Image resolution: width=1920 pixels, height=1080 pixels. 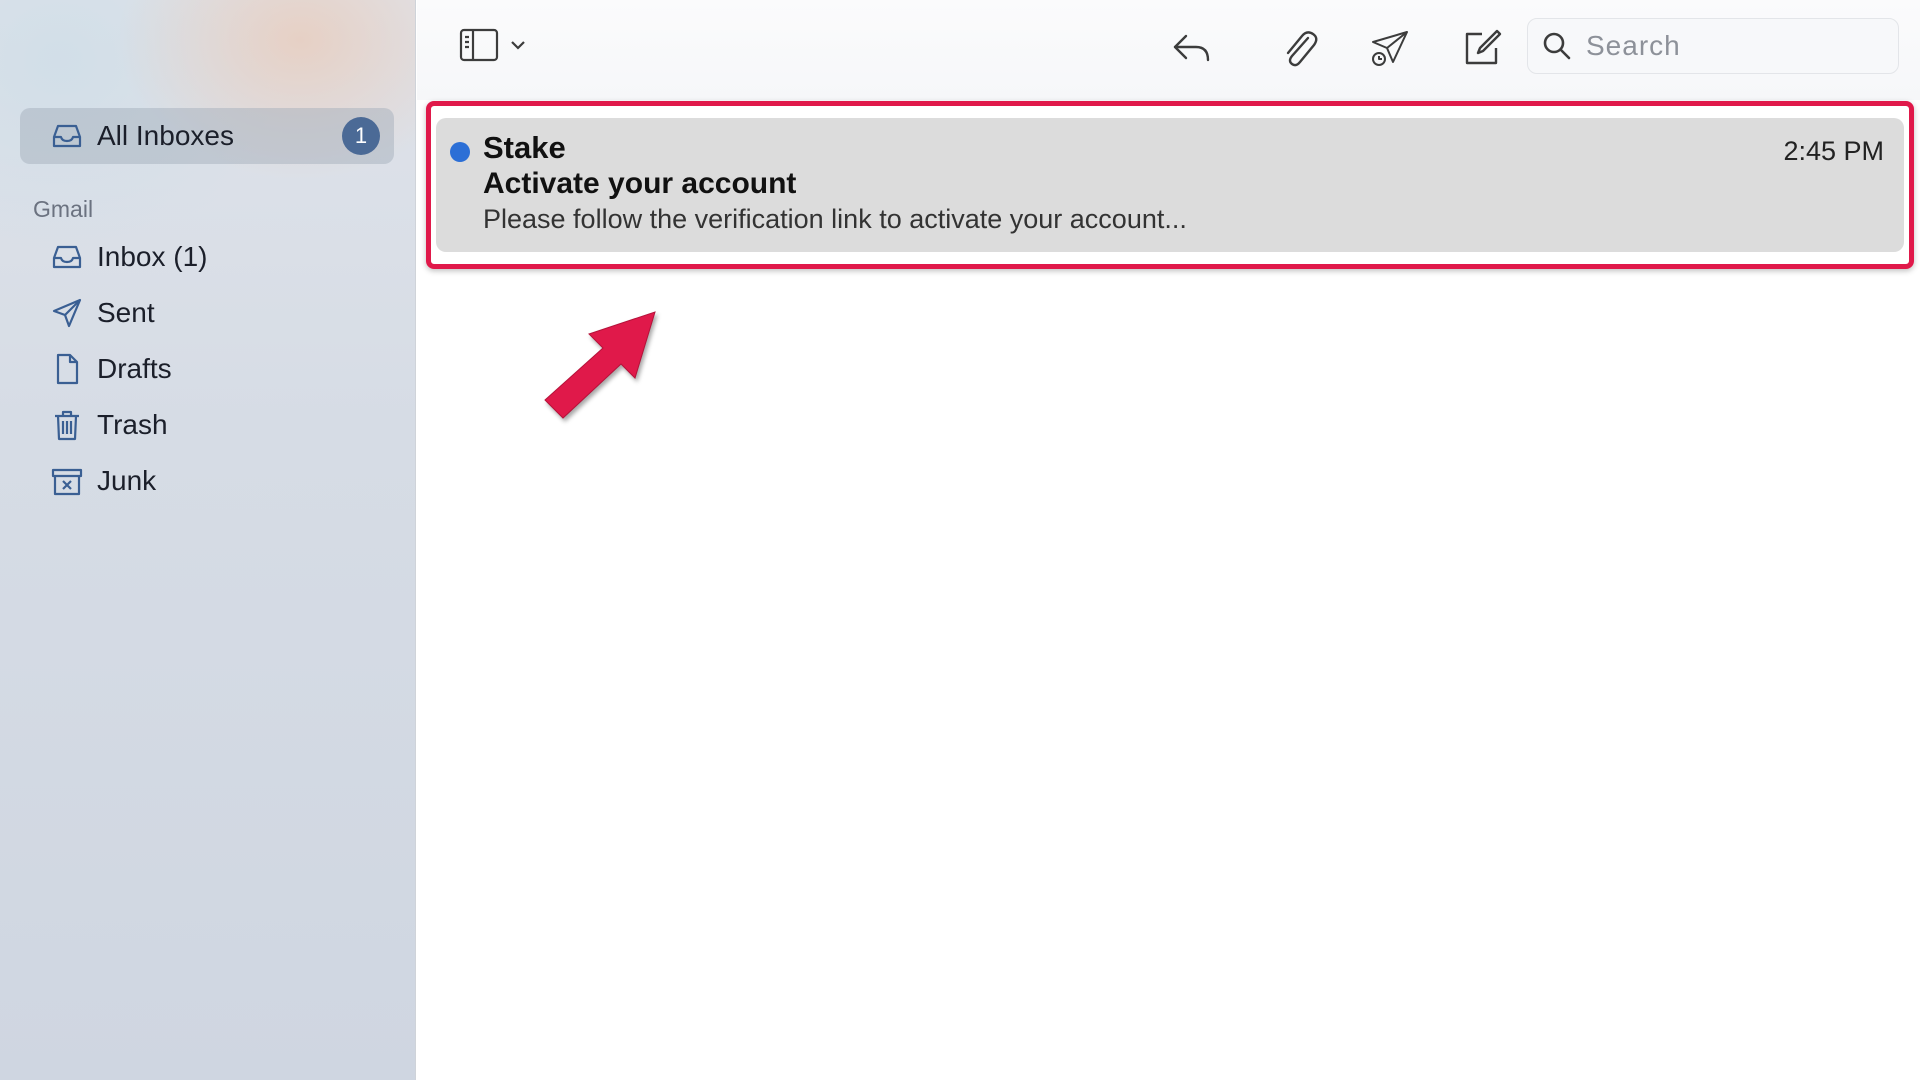 What do you see at coordinates (207, 369) in the screenshot?
I see `sidebar-item-drafts: Drafts` at bounding box center [207, 369].